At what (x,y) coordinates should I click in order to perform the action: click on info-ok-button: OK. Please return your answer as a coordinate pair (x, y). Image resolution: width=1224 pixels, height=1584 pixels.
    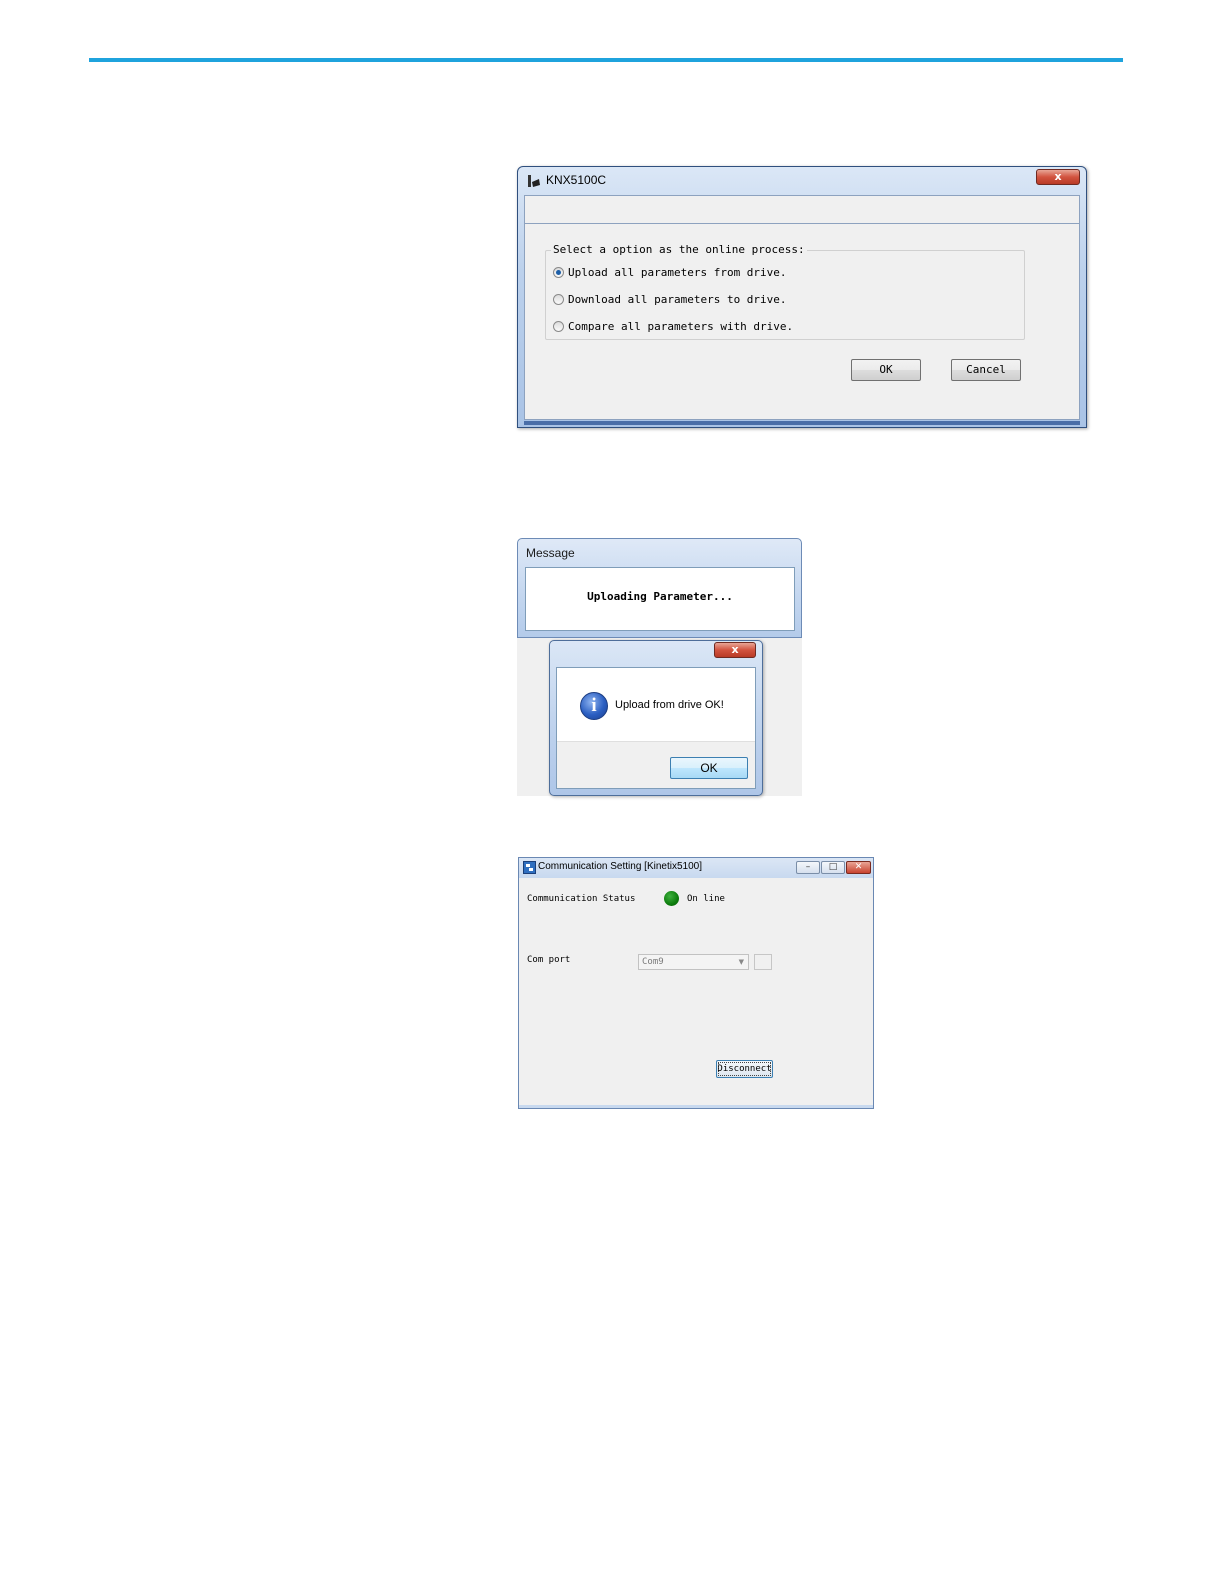
    Looking at the image, I should click on (709, 768).